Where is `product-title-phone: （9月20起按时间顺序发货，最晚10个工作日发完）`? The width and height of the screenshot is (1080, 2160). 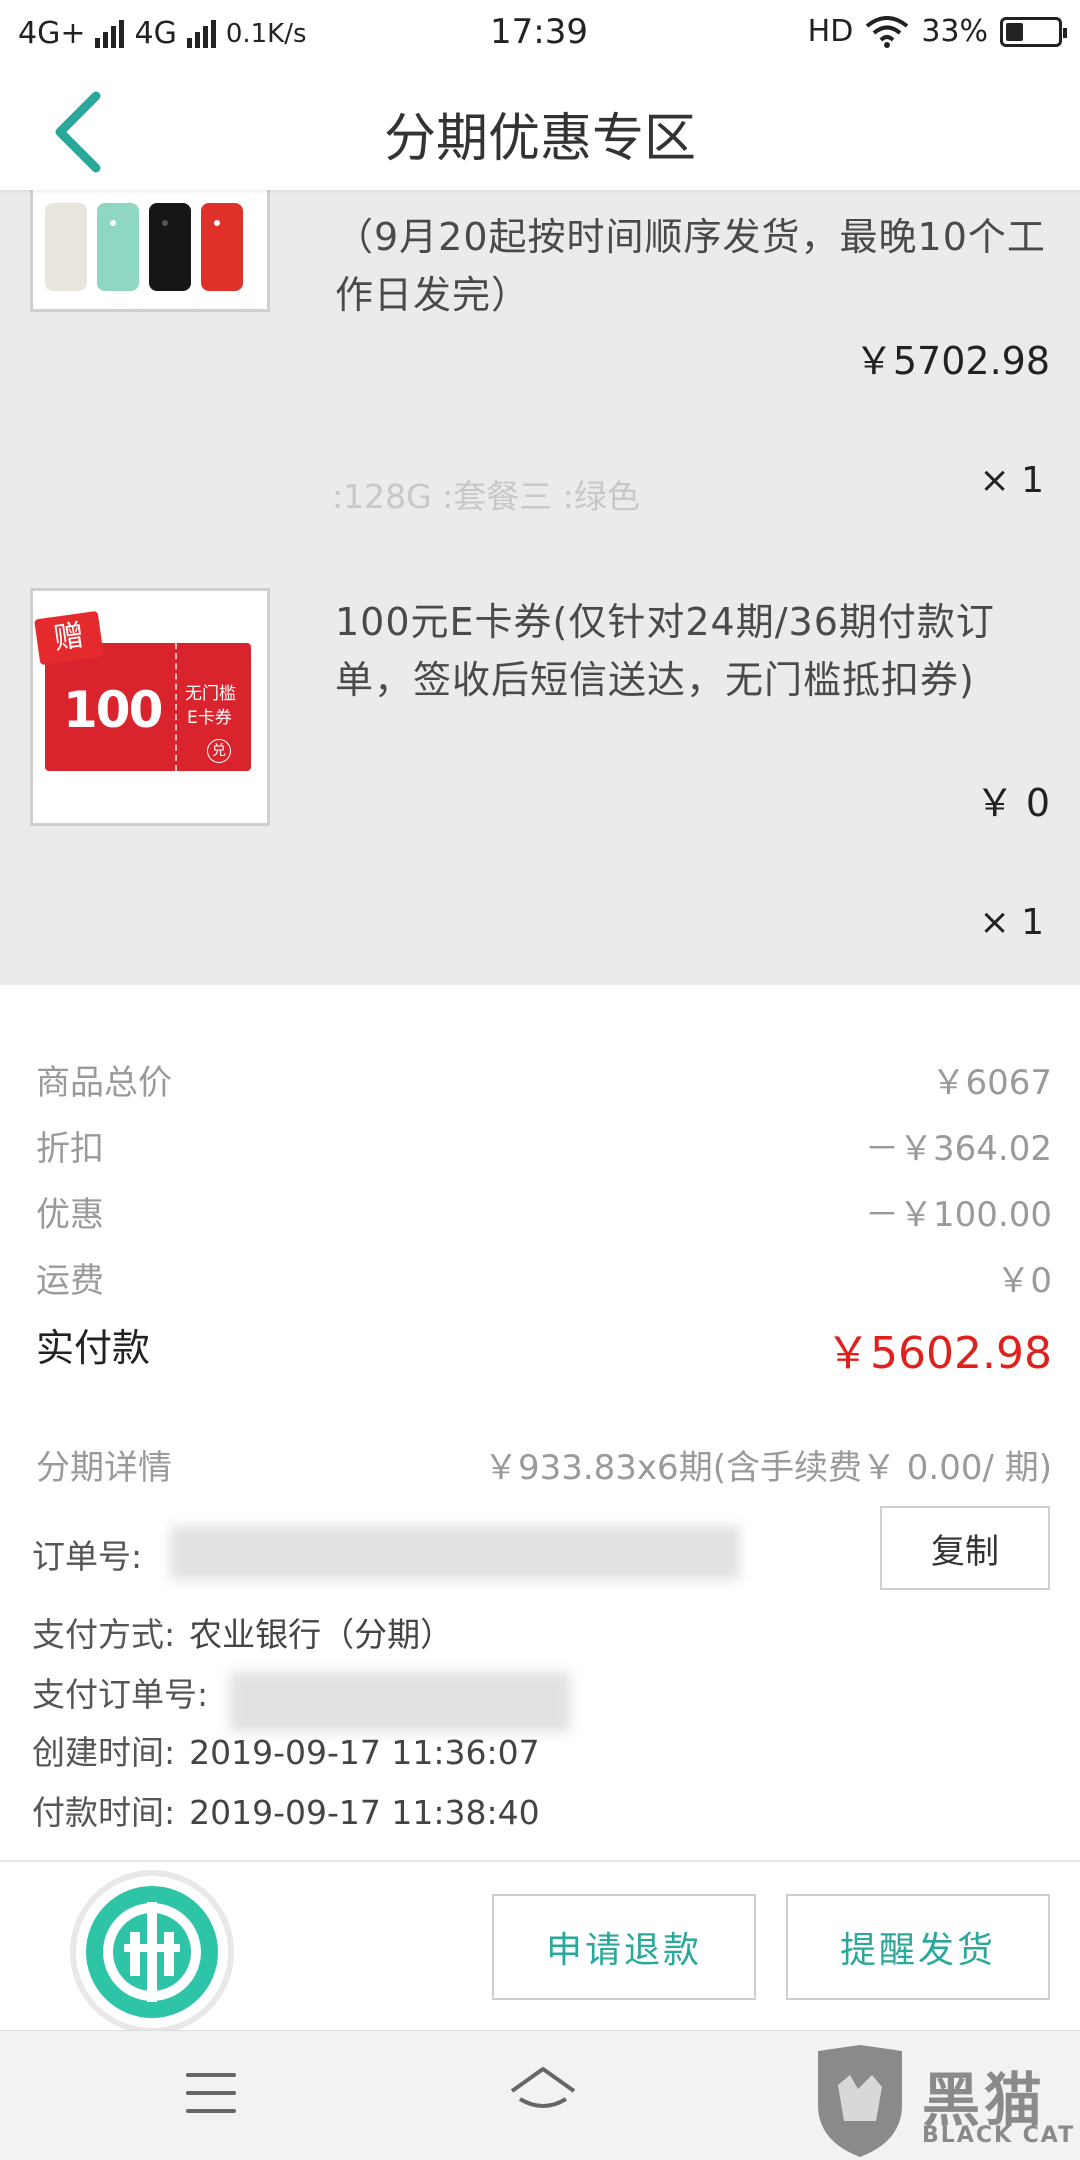 product-title-phone: （9月20起按时间顺序发货，最晚10个工作日发完） is located at coordinates (690, 266).